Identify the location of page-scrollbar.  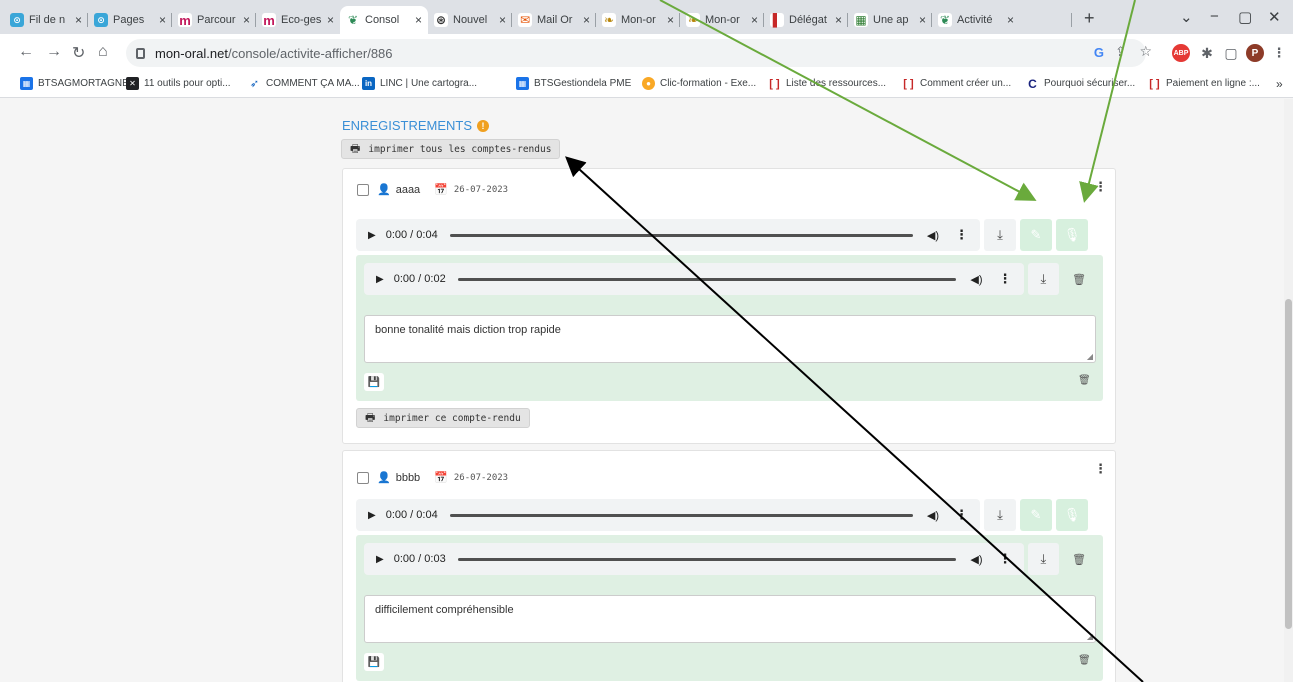
(1288, 390).